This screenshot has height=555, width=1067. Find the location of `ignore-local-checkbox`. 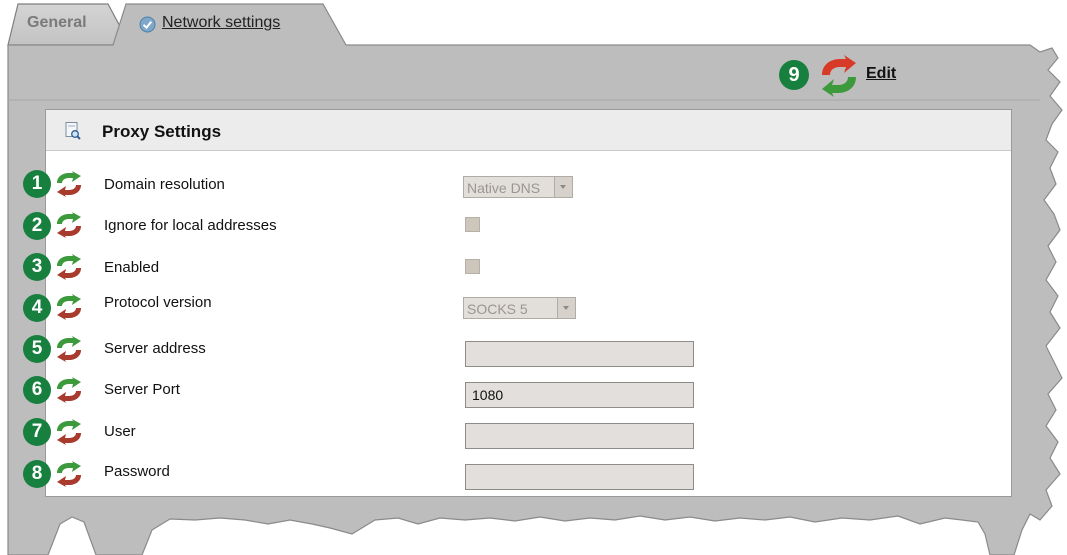

ignore-local-checkbox is located at coordinates (472, 224).